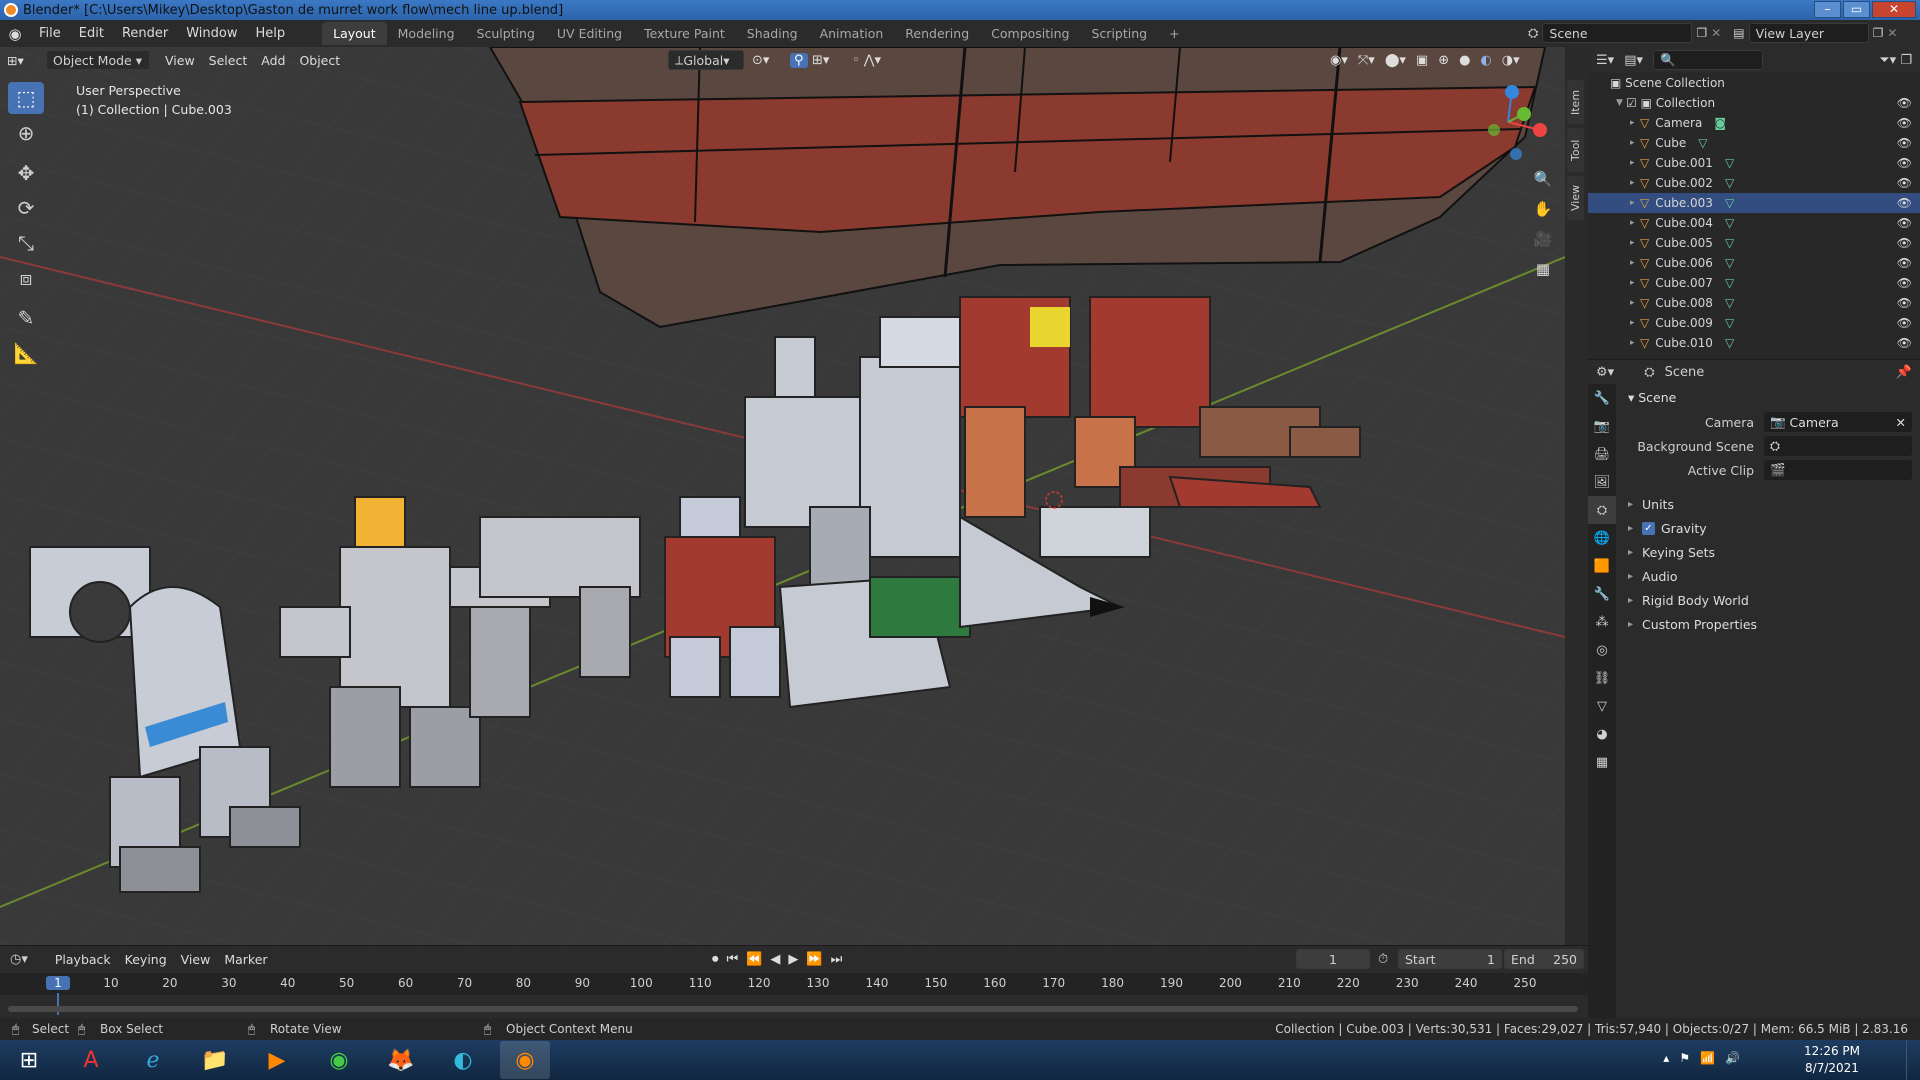 This screenshot has height=1080, width=1920. I want to click on viewport-menu-object: Object, so click(319, 60).